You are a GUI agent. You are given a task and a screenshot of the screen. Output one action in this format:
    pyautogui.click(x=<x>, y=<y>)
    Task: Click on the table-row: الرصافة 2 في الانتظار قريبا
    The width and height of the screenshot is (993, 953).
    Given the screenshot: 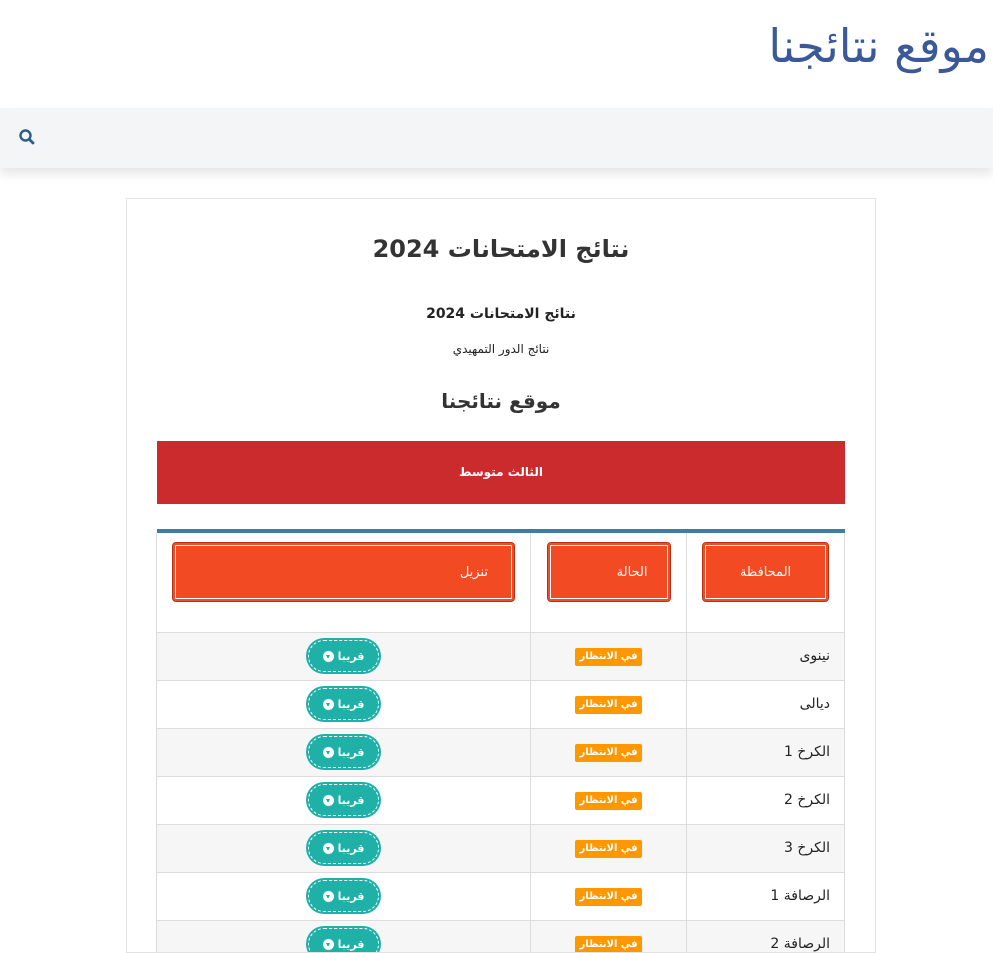 What is the action you would take?
    pyautogui.click(x=500, y=935)
    